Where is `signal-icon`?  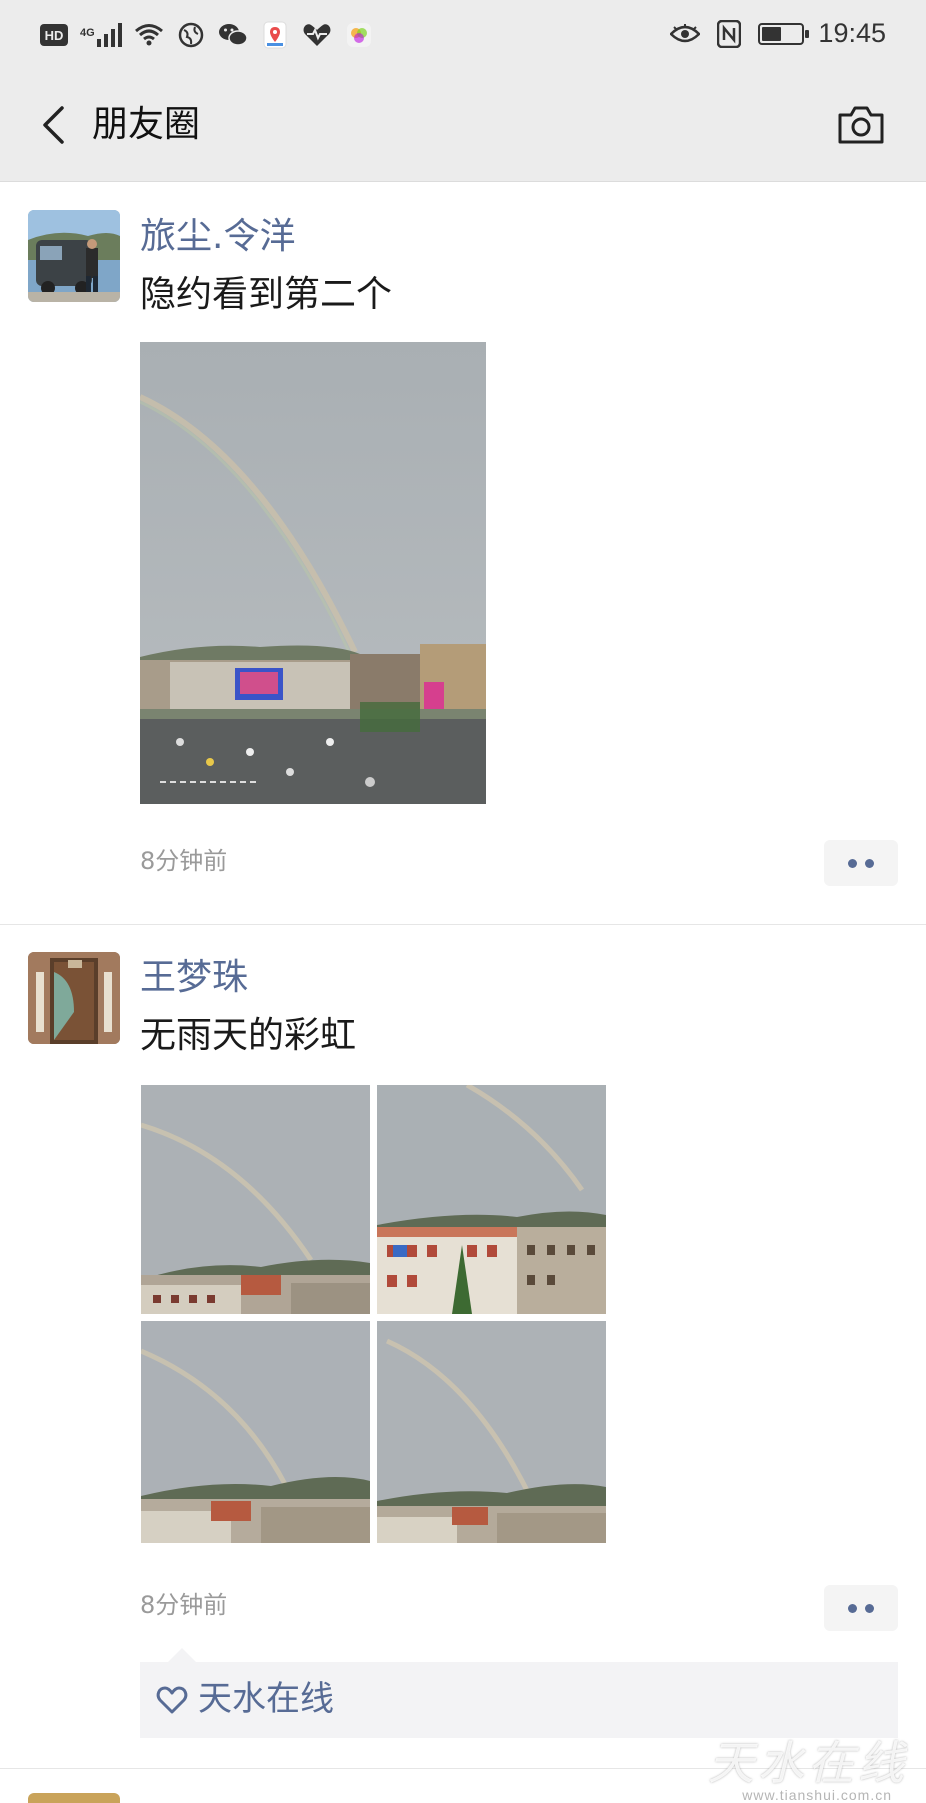
signal-icon is located at coordinates (109, 35).